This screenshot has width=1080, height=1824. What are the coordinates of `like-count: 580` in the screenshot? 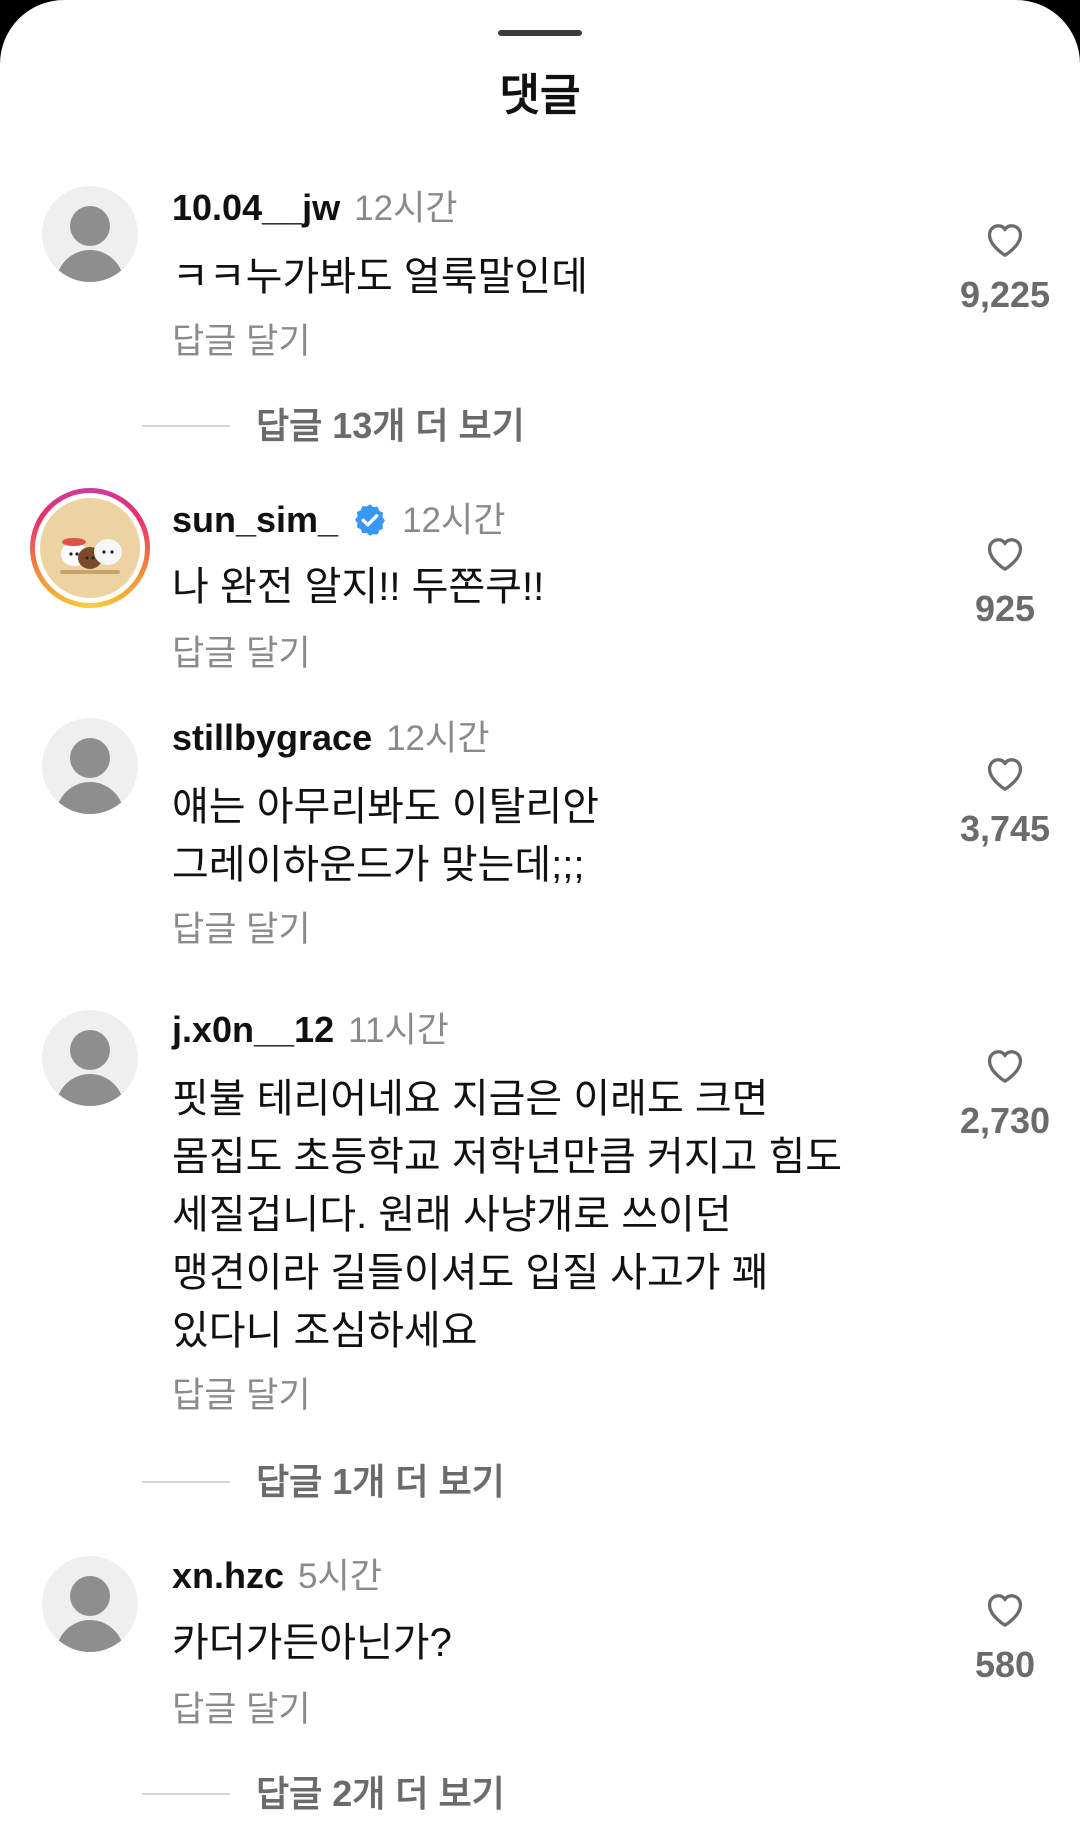 It's located at (1005, 1664).